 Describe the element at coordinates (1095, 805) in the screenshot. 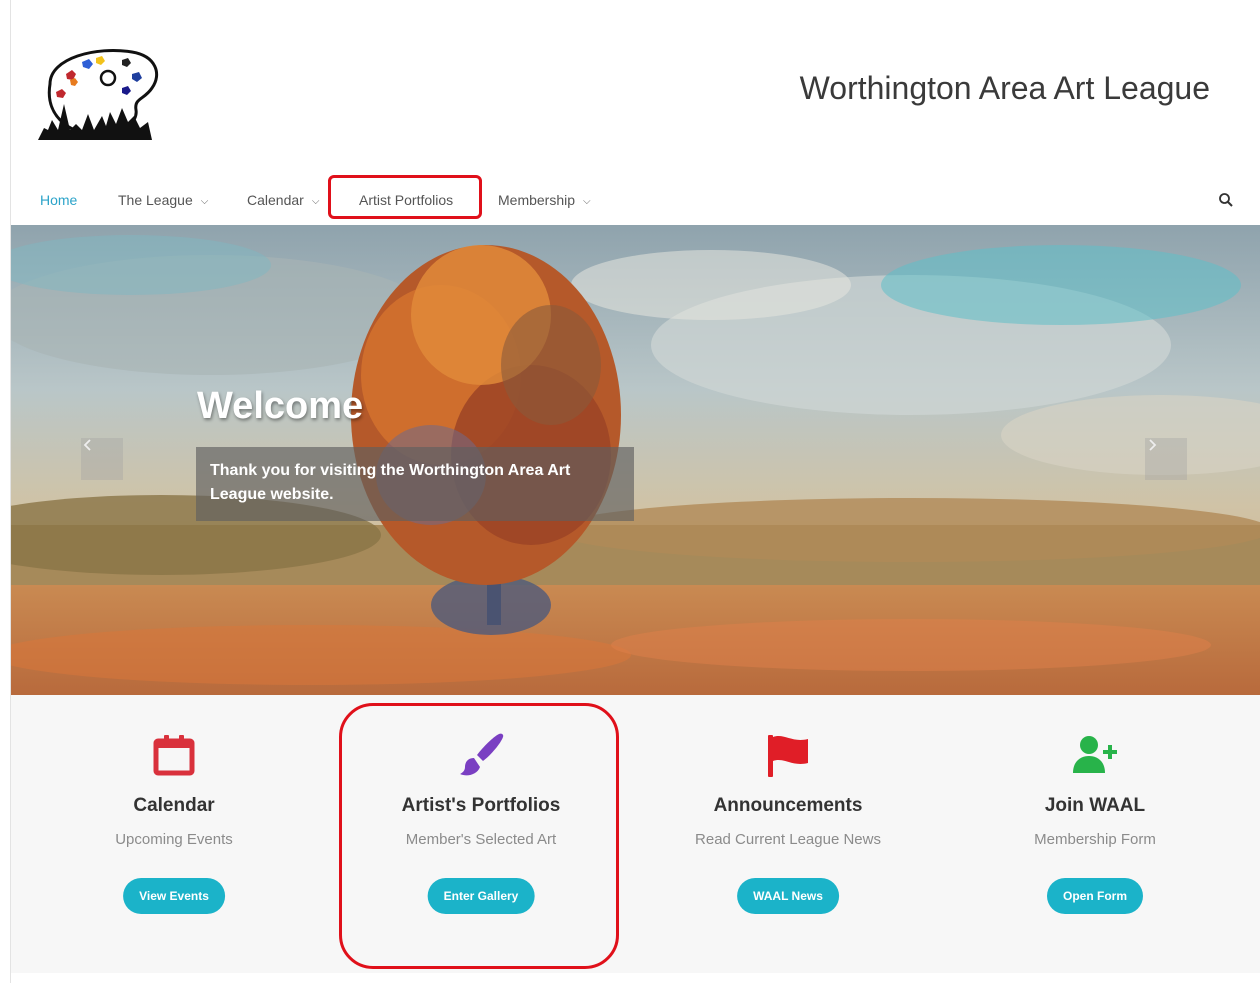

I see `feature-title: Join WAAL` at that location.